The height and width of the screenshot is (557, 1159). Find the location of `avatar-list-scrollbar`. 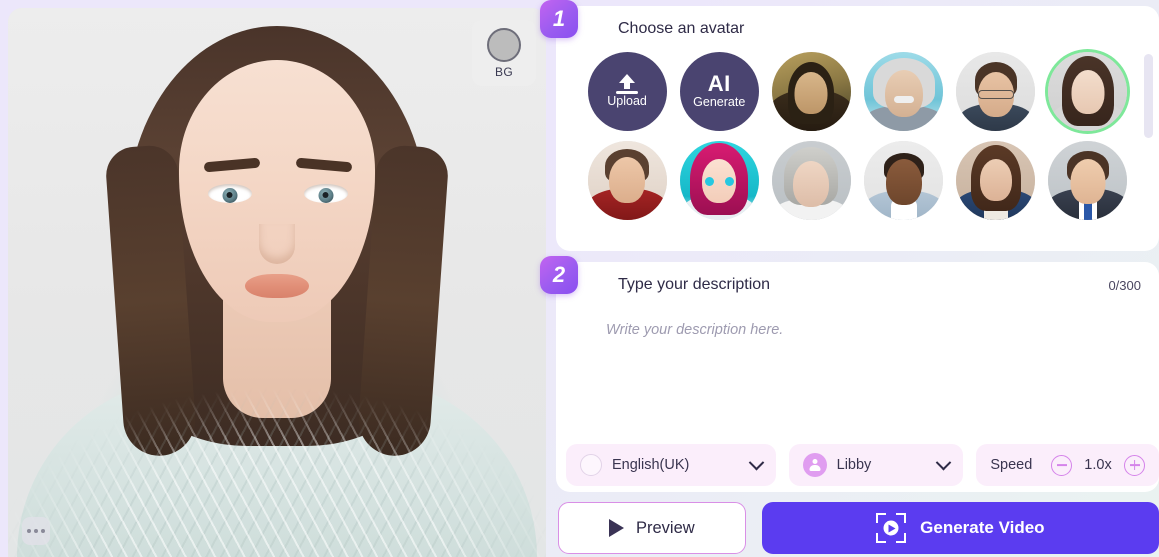

avatar-list-scrollbar is located at coordinates (1148, 149).